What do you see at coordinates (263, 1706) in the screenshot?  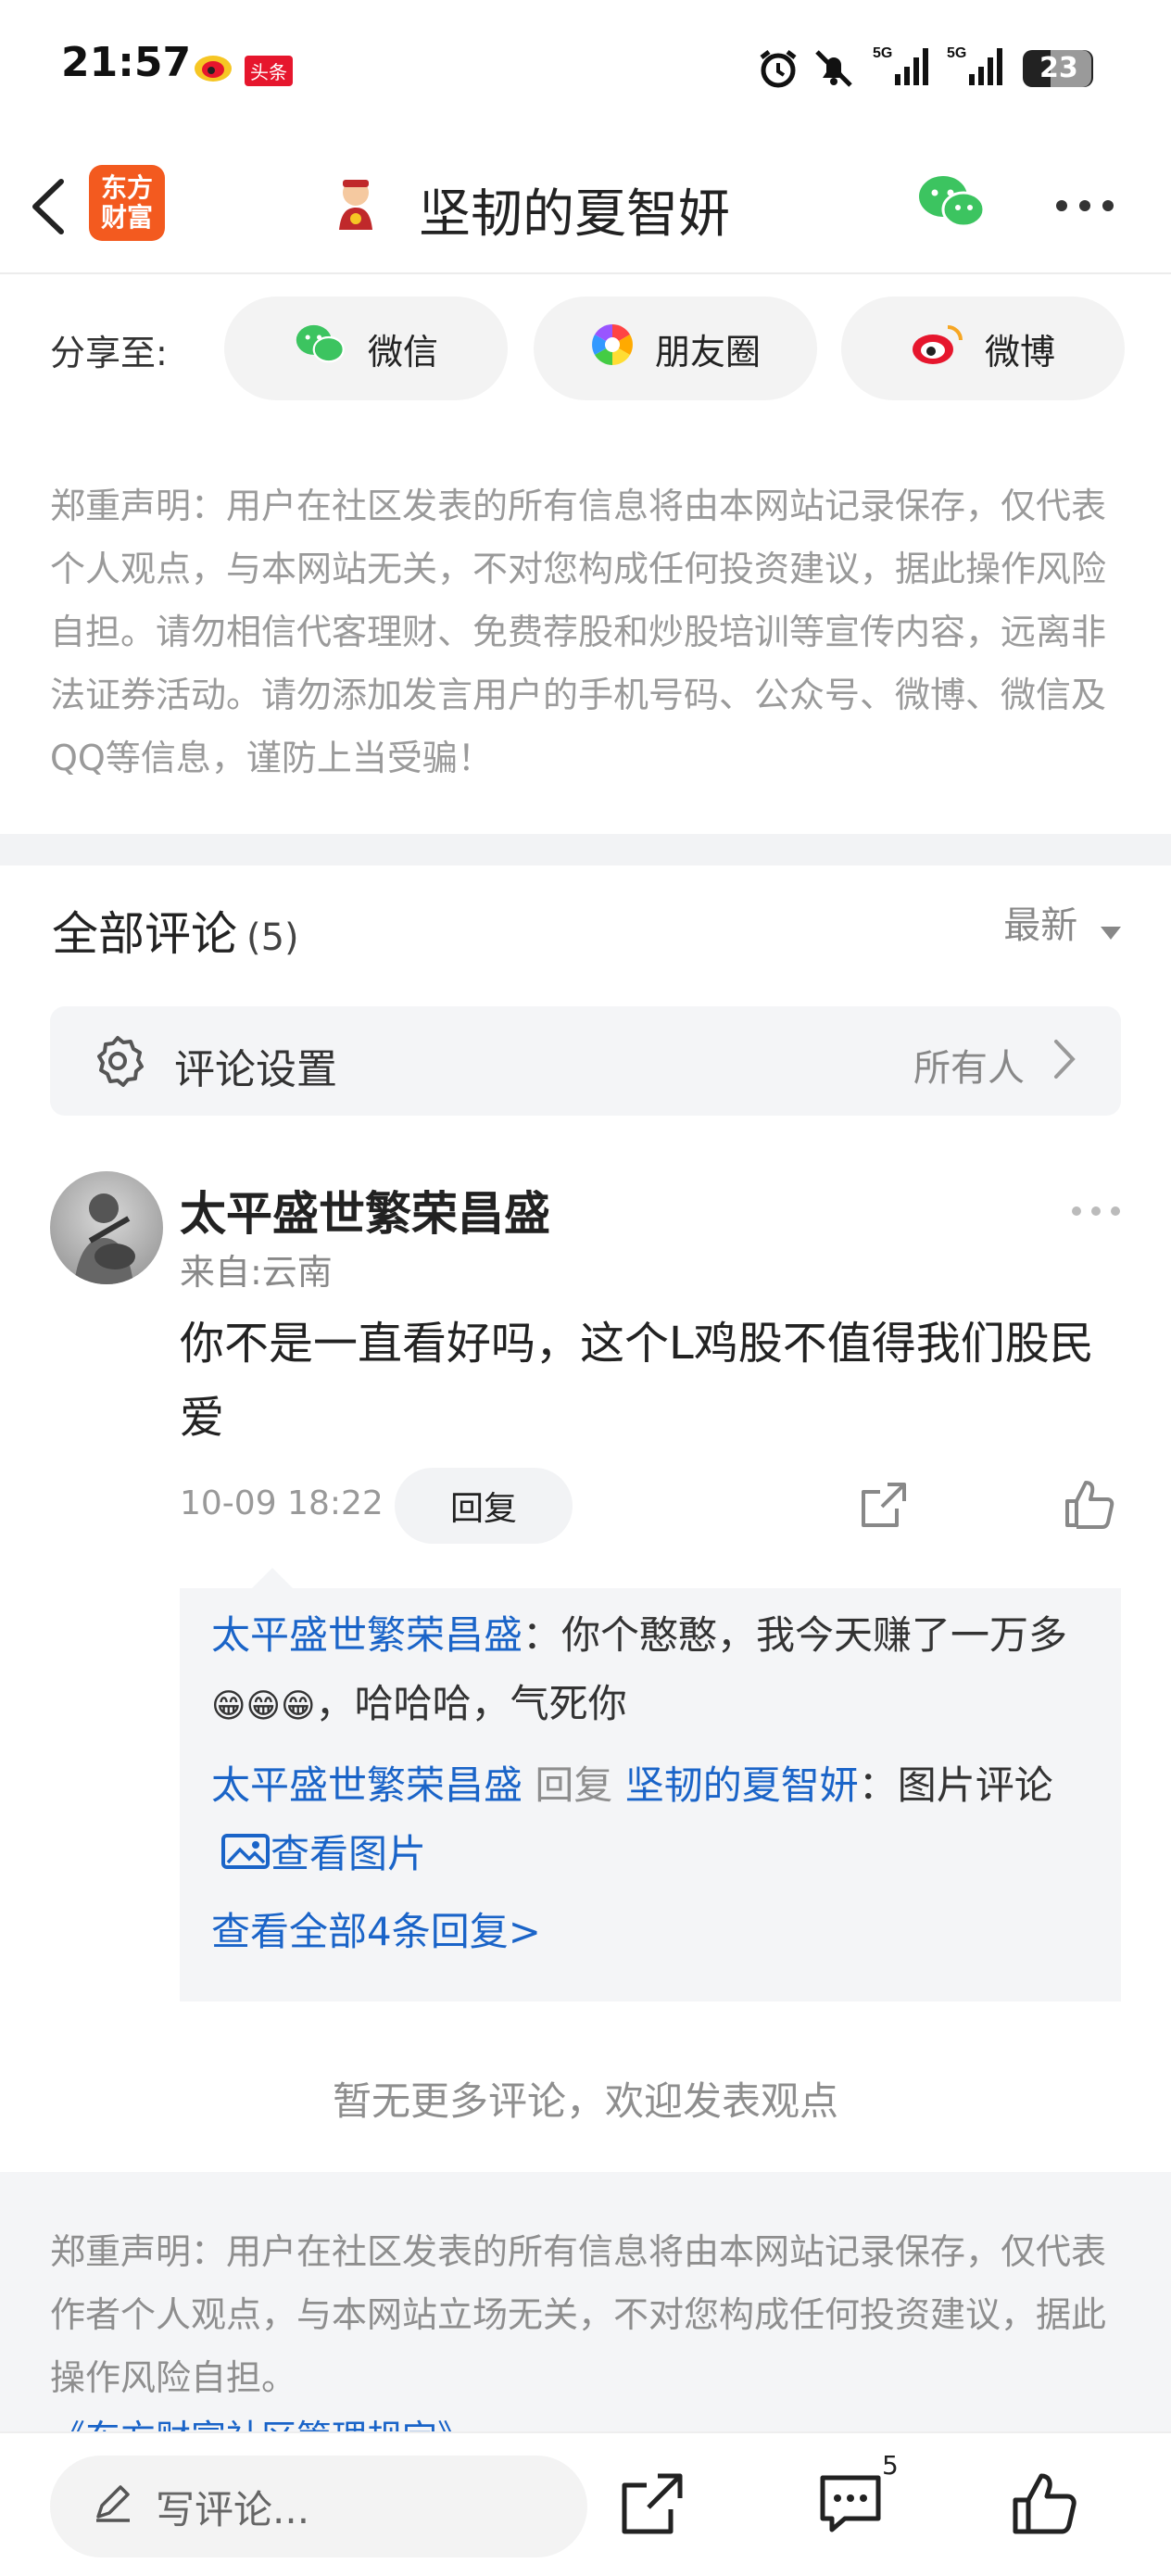 I see `grin-emoji-icon: 😁😁😁` at bounding box center [263, 1706].